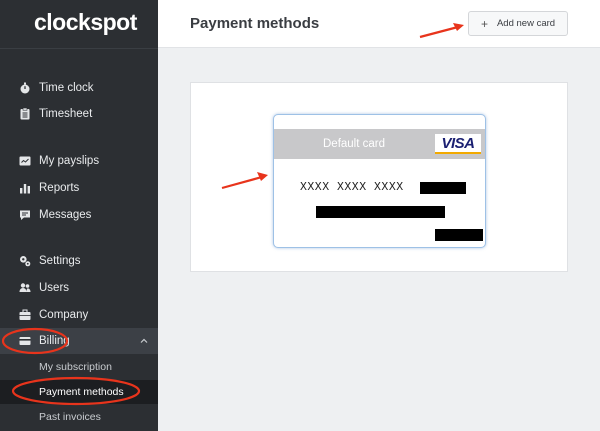  What do you see at coordinates (443, 188) in the screenshot?
I see `redacted-card-digits` at bounding box center [443, 188].